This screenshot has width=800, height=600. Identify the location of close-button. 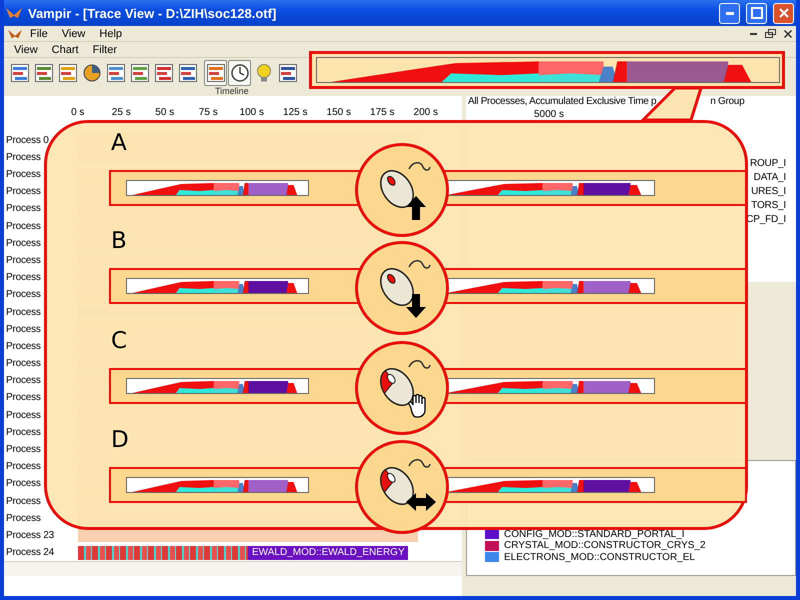
(783, 13).